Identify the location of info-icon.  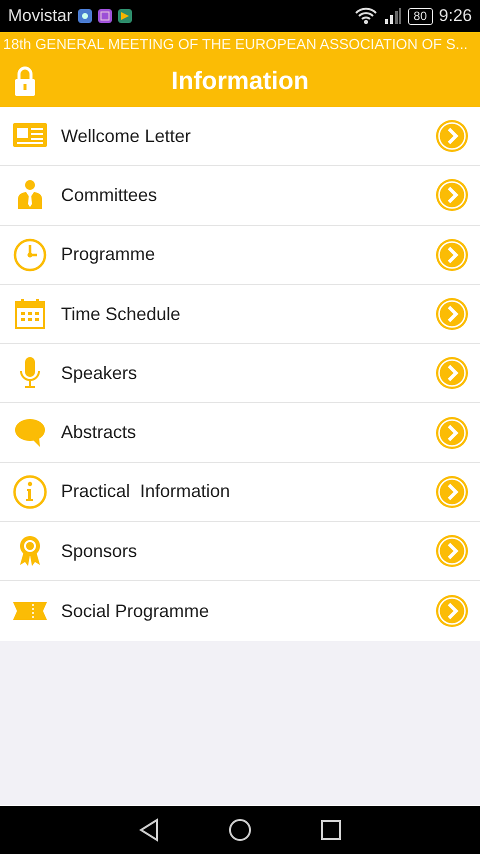
(30, 492).